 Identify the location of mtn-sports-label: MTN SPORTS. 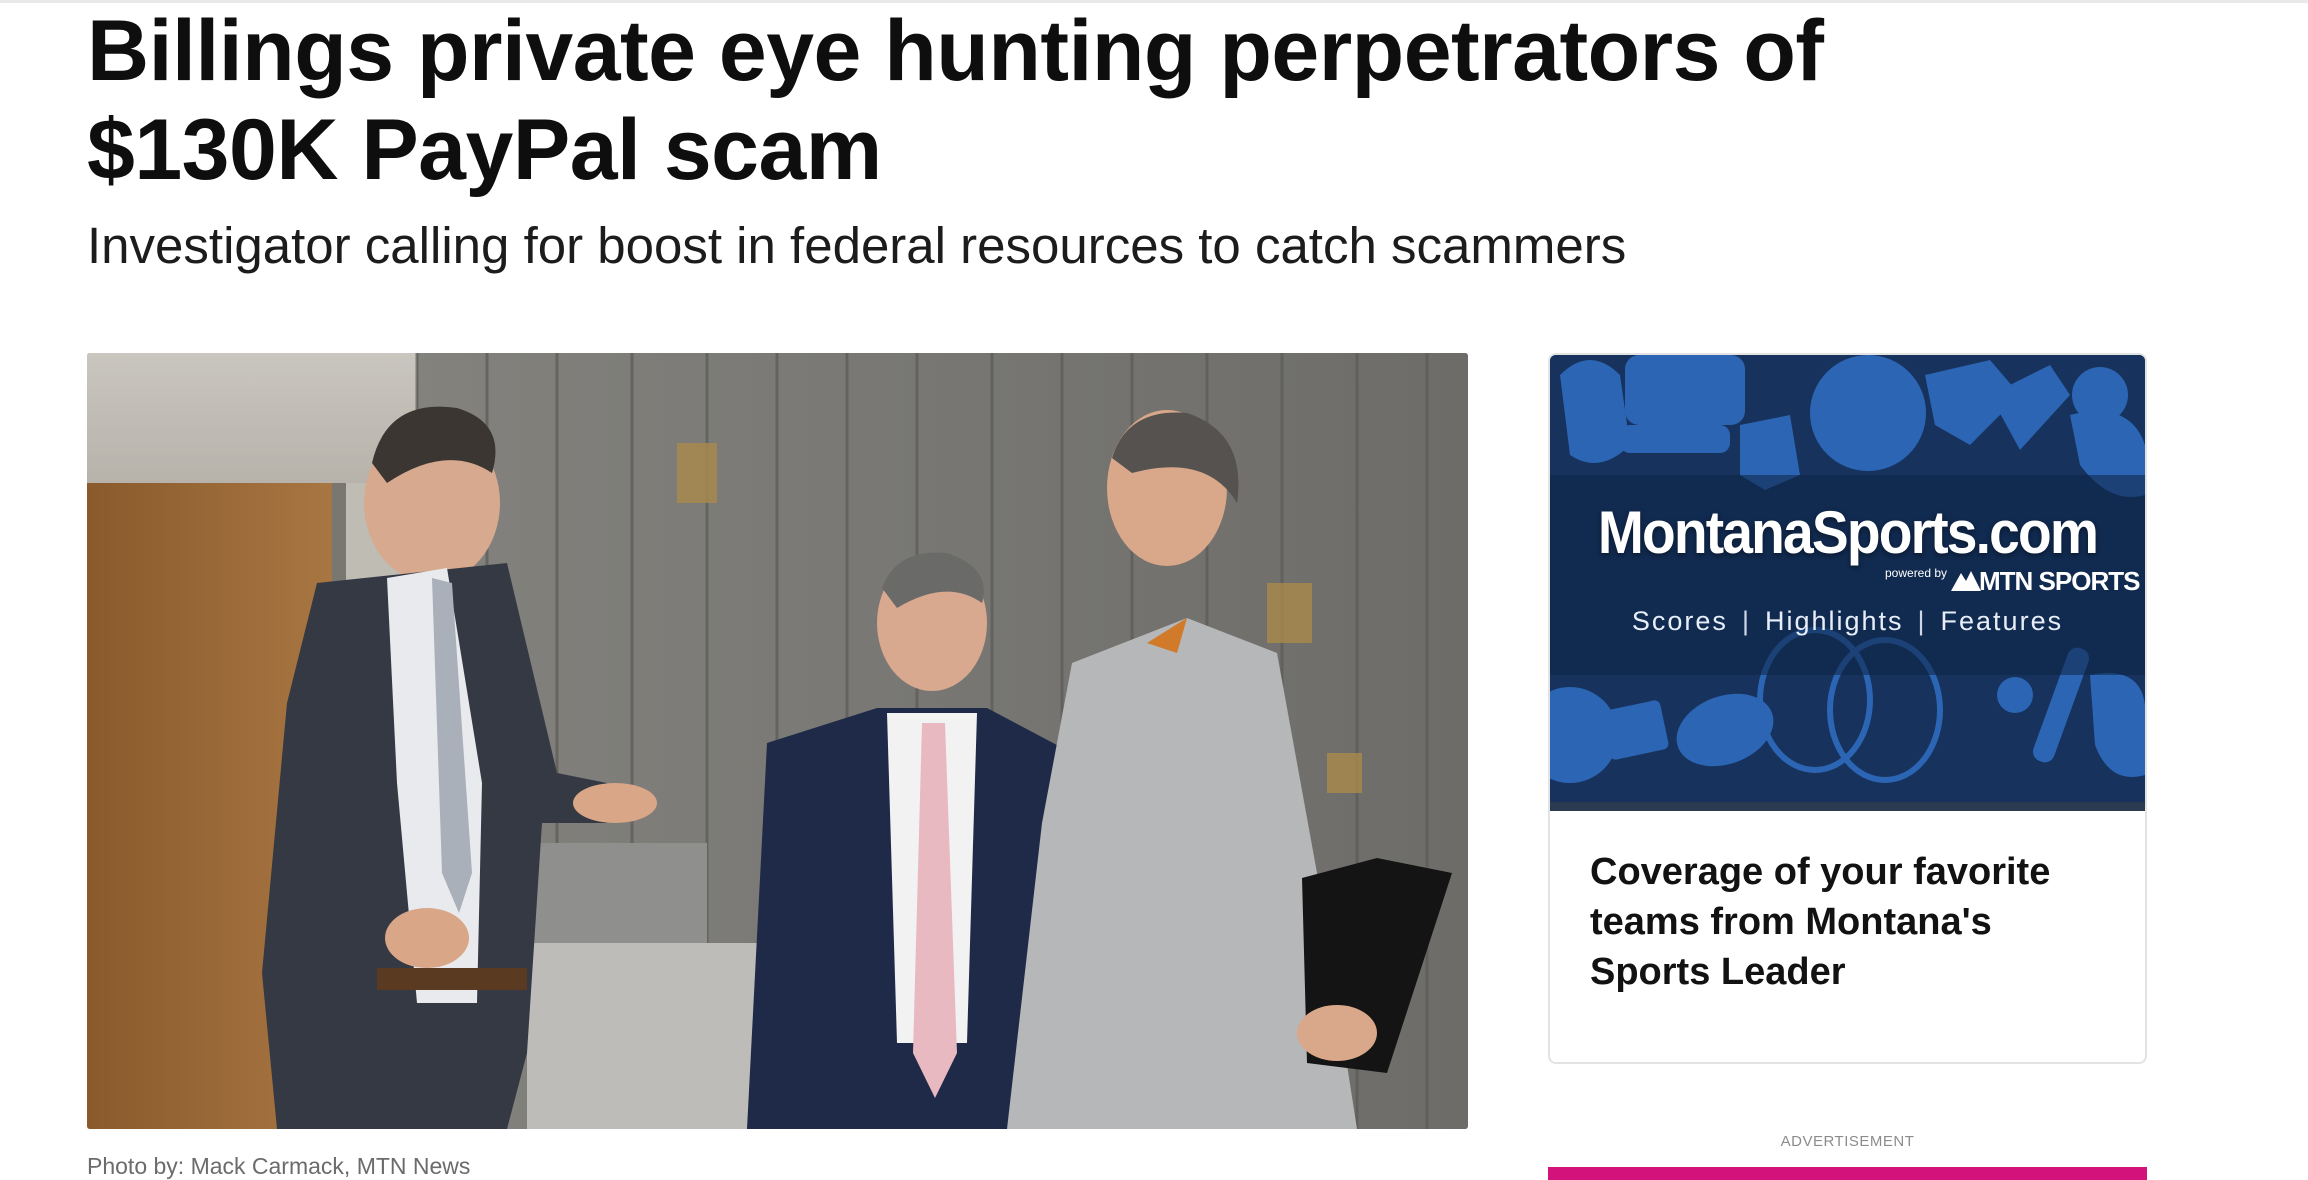
(2059, 581).